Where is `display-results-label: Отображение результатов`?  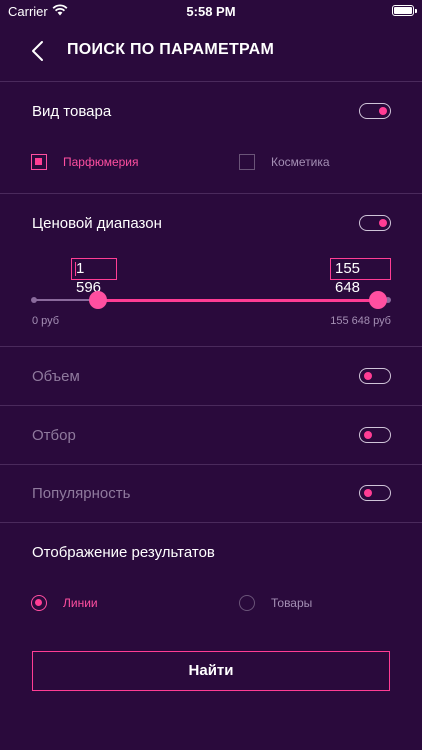 display-results-label: Отображение результатов is located at coordinates (123, 552).